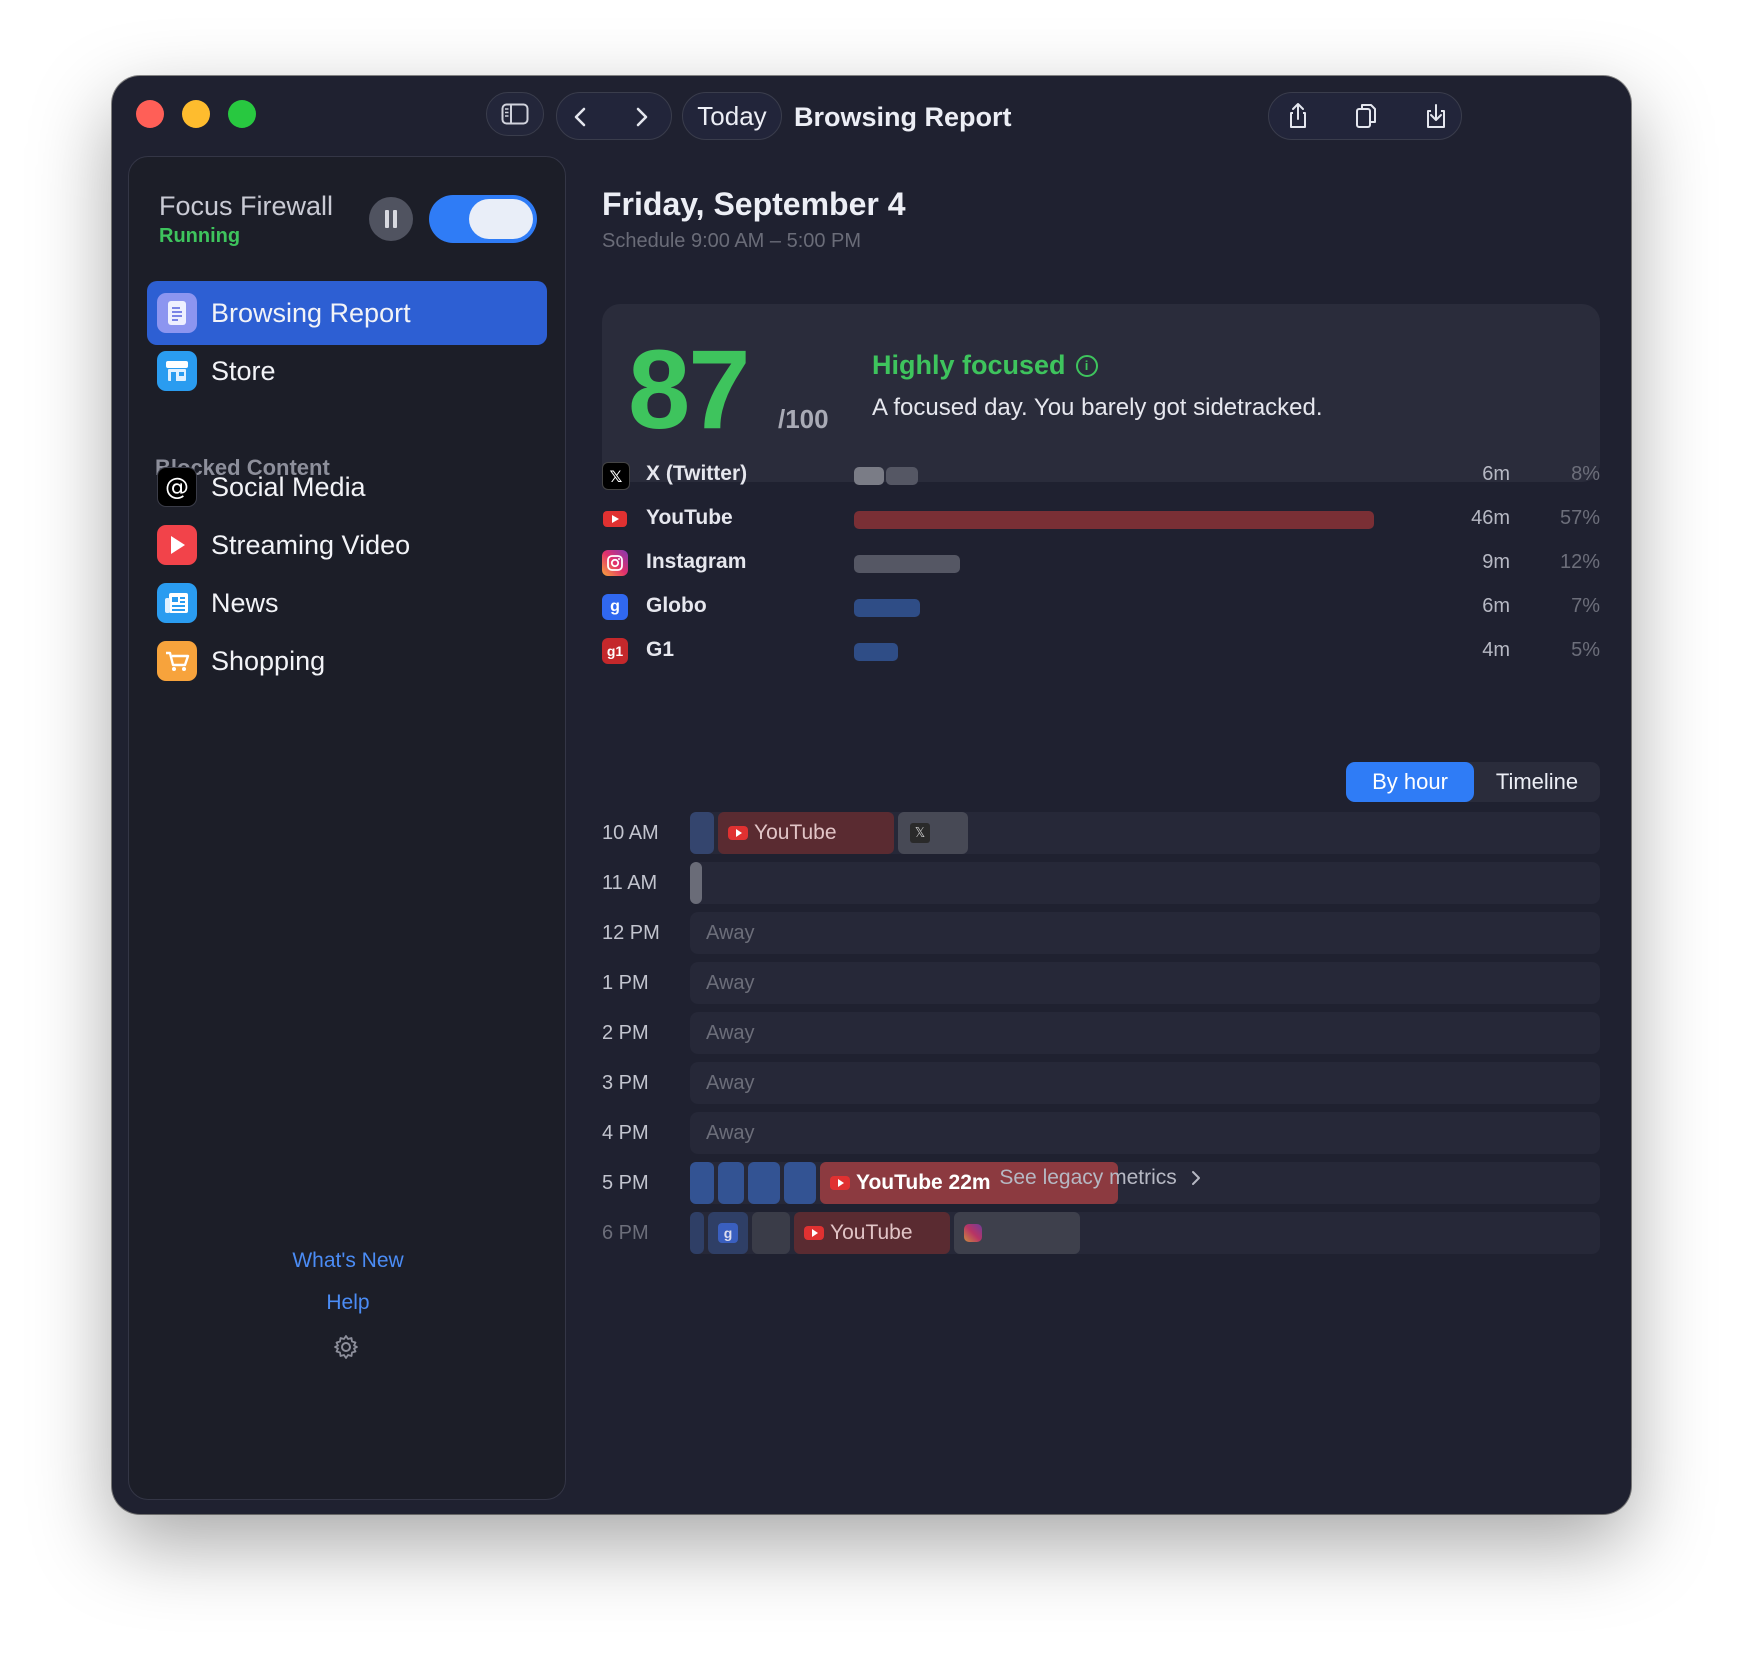  What do you see at coordinates (814, 1233) in the screenshot?
I see `youtube-logo-icon` at bounding box center [814, 1233].